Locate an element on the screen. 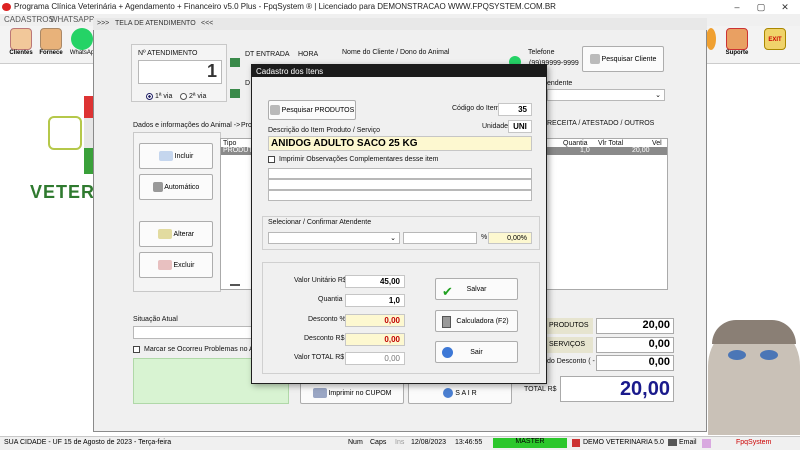  codigo-label: Código do Item is located at coordinates (476, 108).